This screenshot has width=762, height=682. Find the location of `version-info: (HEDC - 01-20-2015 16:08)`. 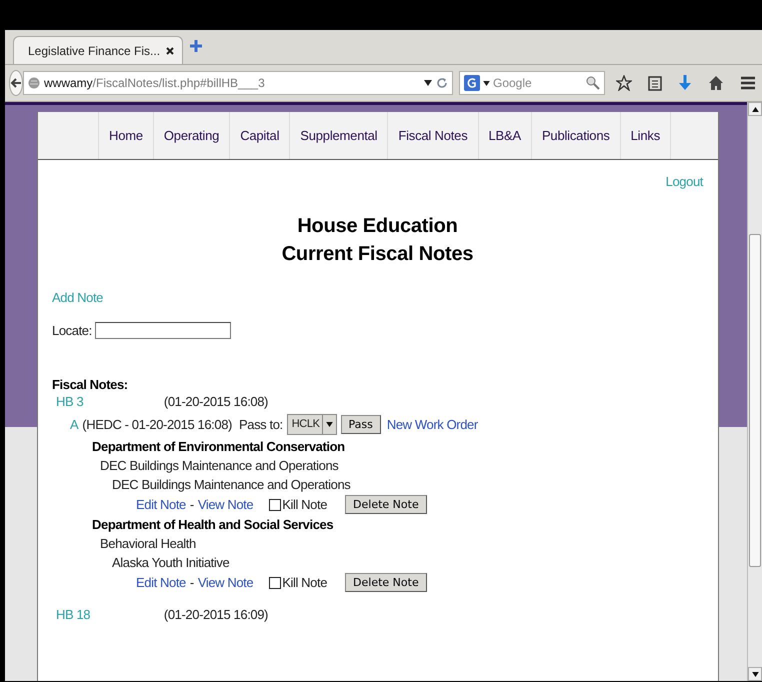

version-info: (HEDC - 01-20-2015 16:08) is located at coordinates (157, 424).